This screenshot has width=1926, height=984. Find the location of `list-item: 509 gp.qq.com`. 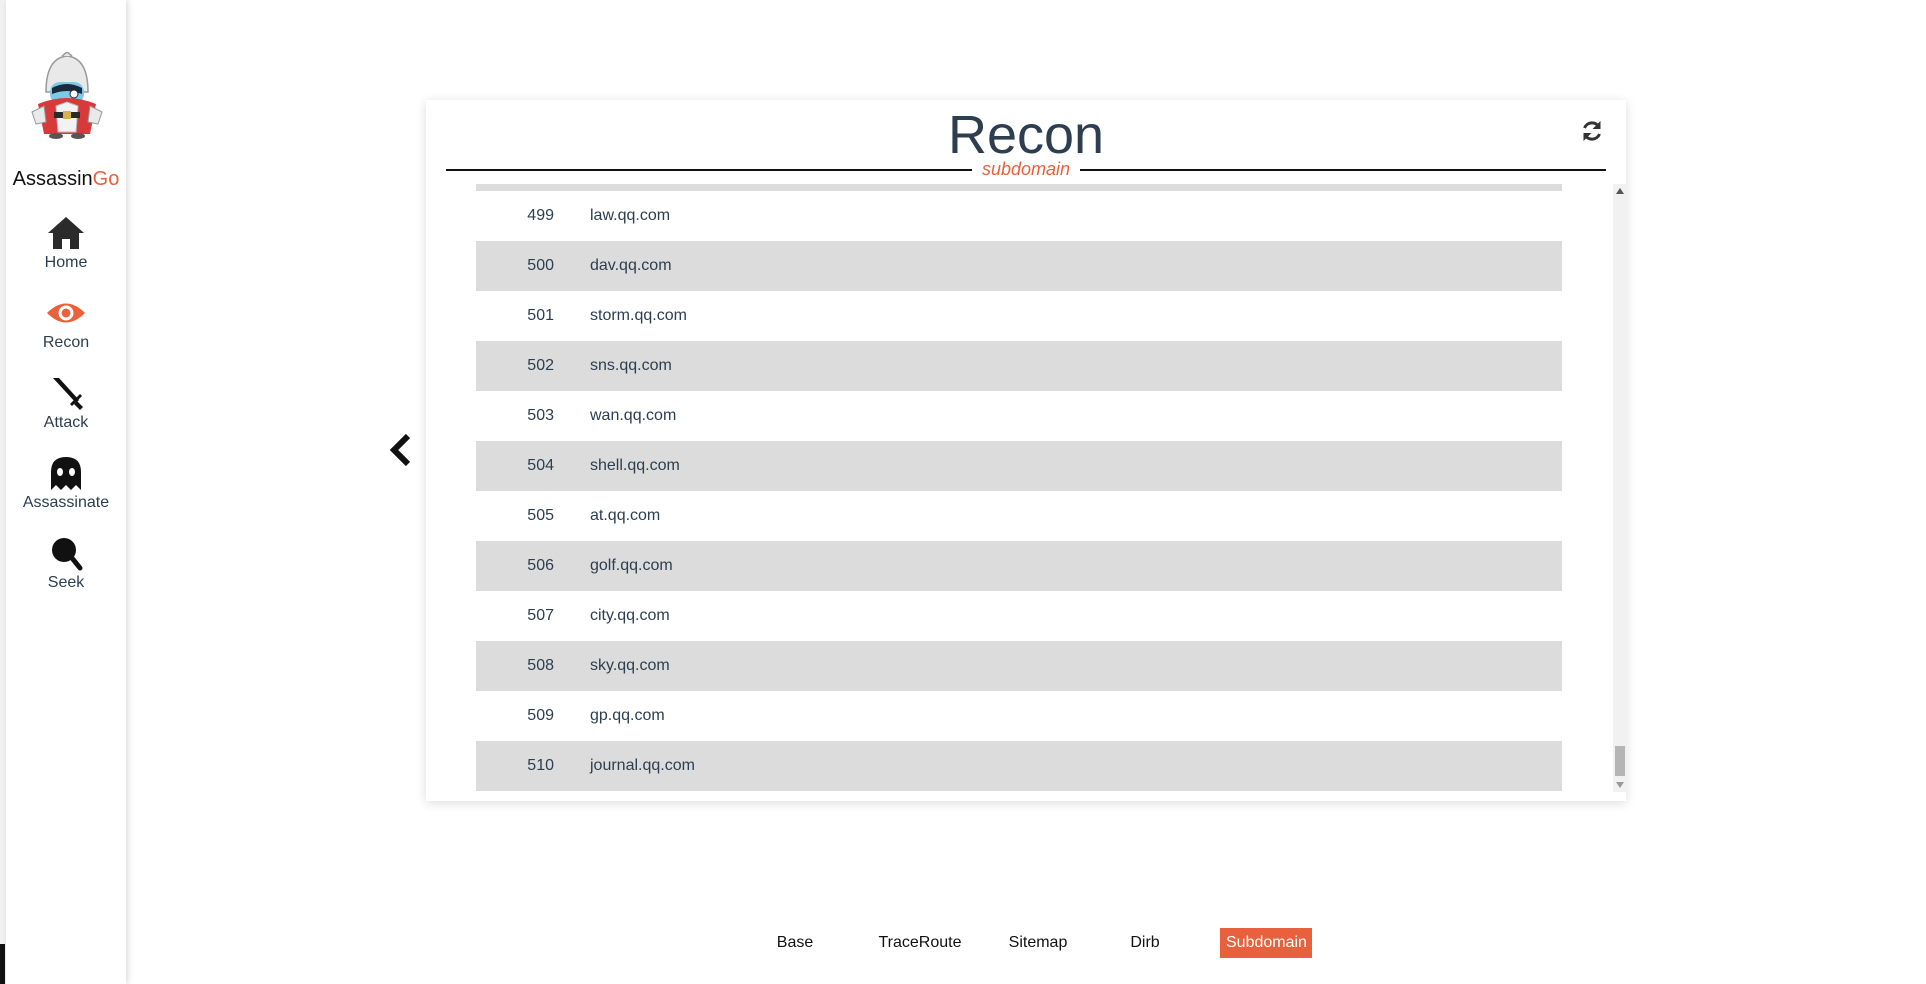

list-item: 509 gp.qq.com is located at coordinates (1019, 716).